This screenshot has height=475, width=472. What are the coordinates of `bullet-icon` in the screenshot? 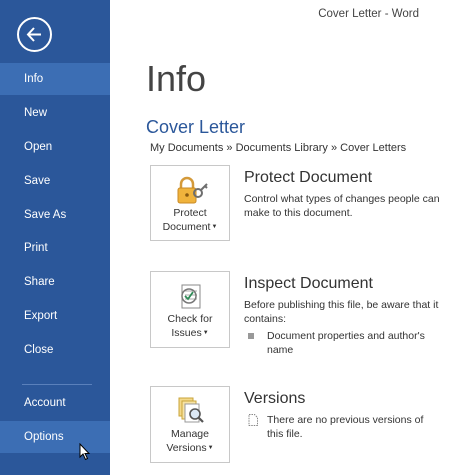 It's located at (251, 336).